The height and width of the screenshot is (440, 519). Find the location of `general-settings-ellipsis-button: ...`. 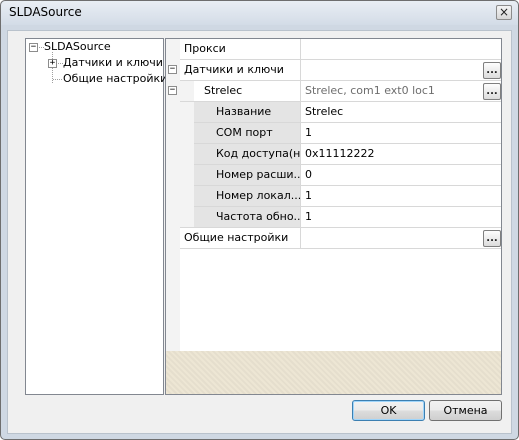

general-settings-ellipsis-button: ... is located at coordinates (492, 238).